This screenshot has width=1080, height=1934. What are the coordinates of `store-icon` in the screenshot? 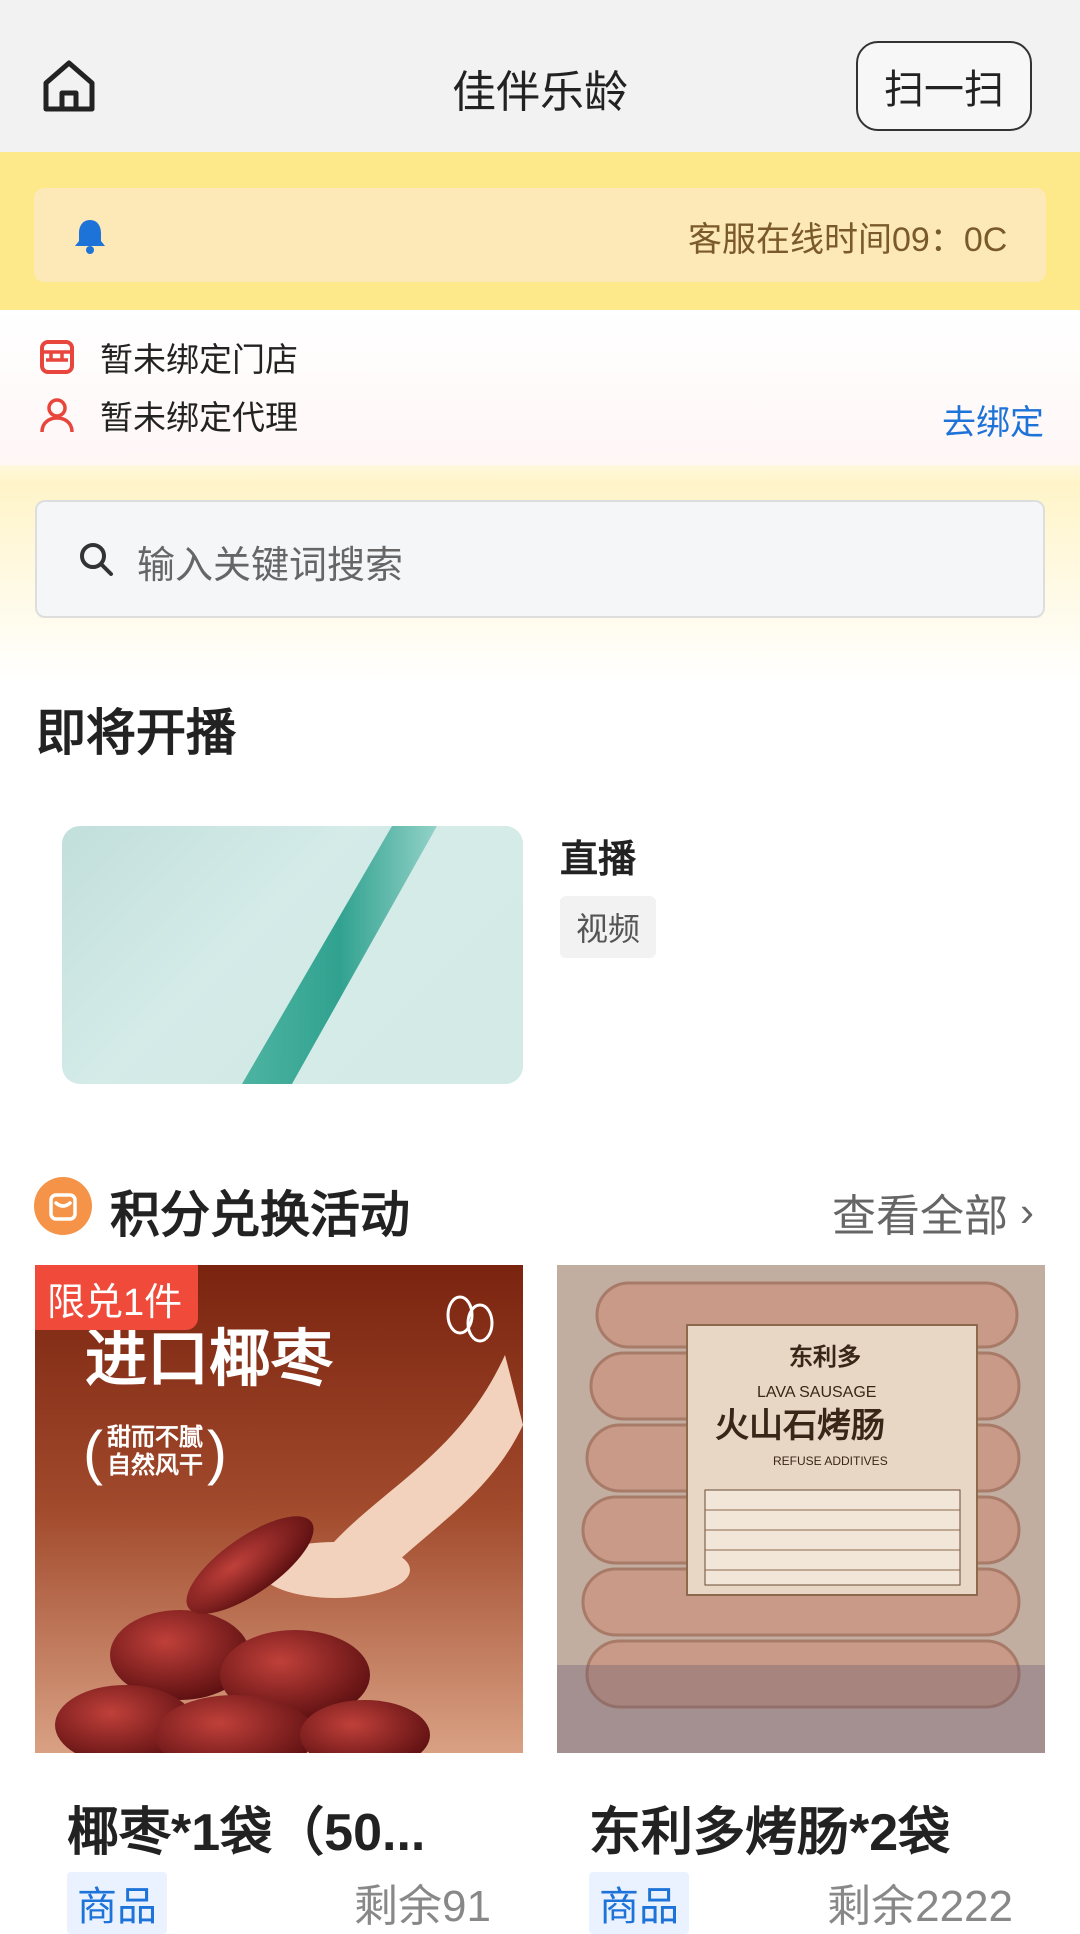 It's located at (57, 357).